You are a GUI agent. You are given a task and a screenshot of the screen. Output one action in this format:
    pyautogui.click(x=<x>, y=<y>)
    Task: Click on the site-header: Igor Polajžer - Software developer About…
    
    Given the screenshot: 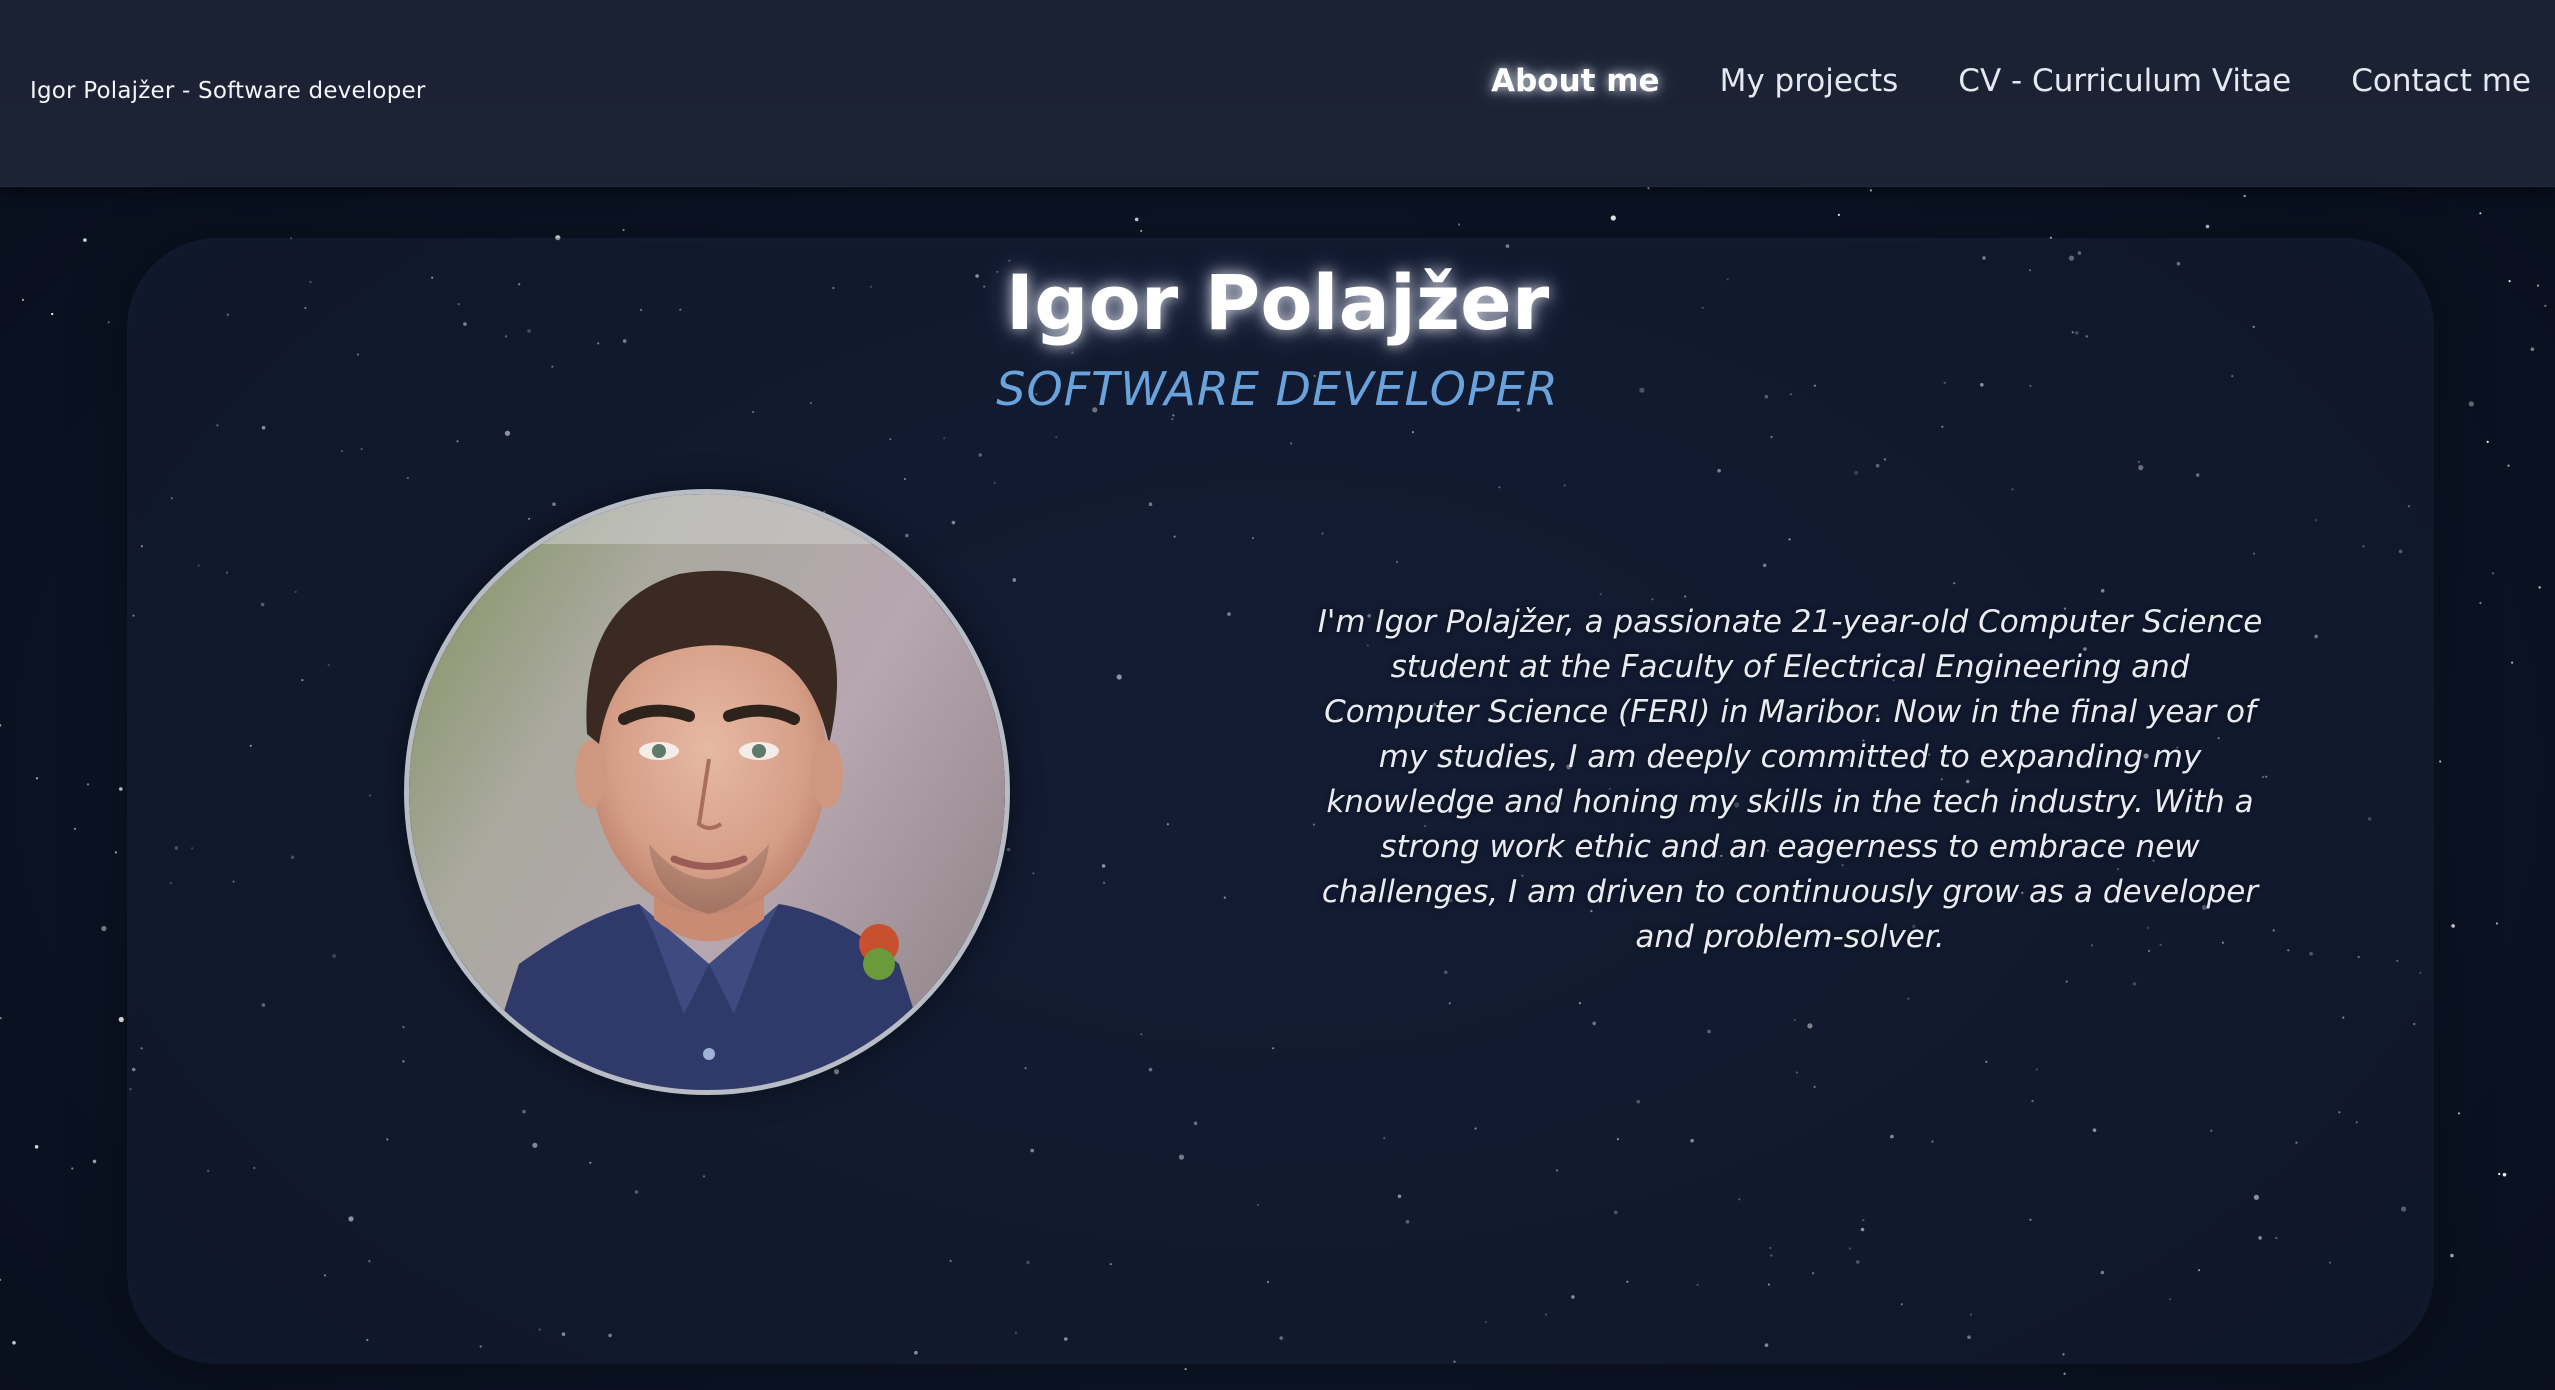 What is the action you would take?
    pyautogui.click(x=1277, y=93)
    